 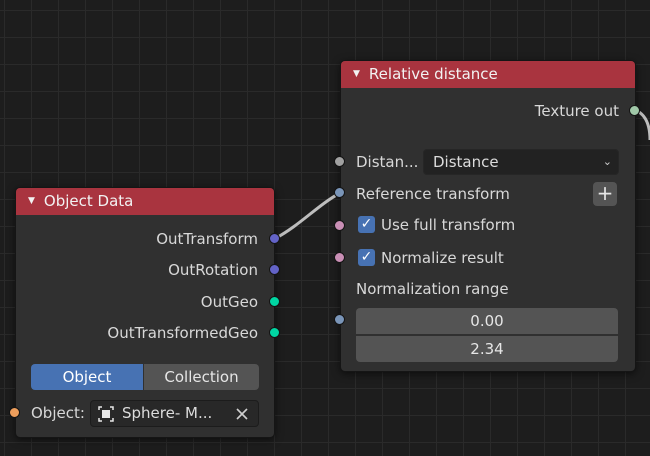 I want to click on close-icon, so click(x=242, y=414).